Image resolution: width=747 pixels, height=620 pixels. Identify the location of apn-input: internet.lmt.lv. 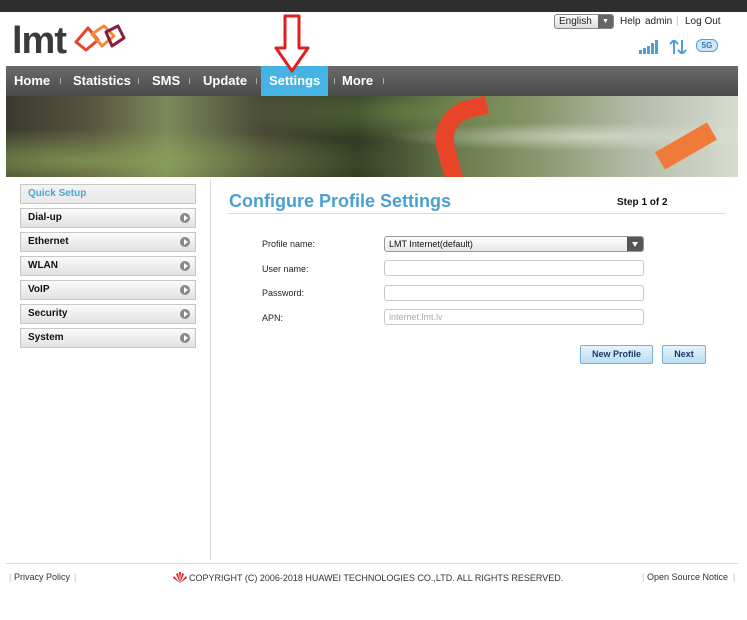
(514, 317).